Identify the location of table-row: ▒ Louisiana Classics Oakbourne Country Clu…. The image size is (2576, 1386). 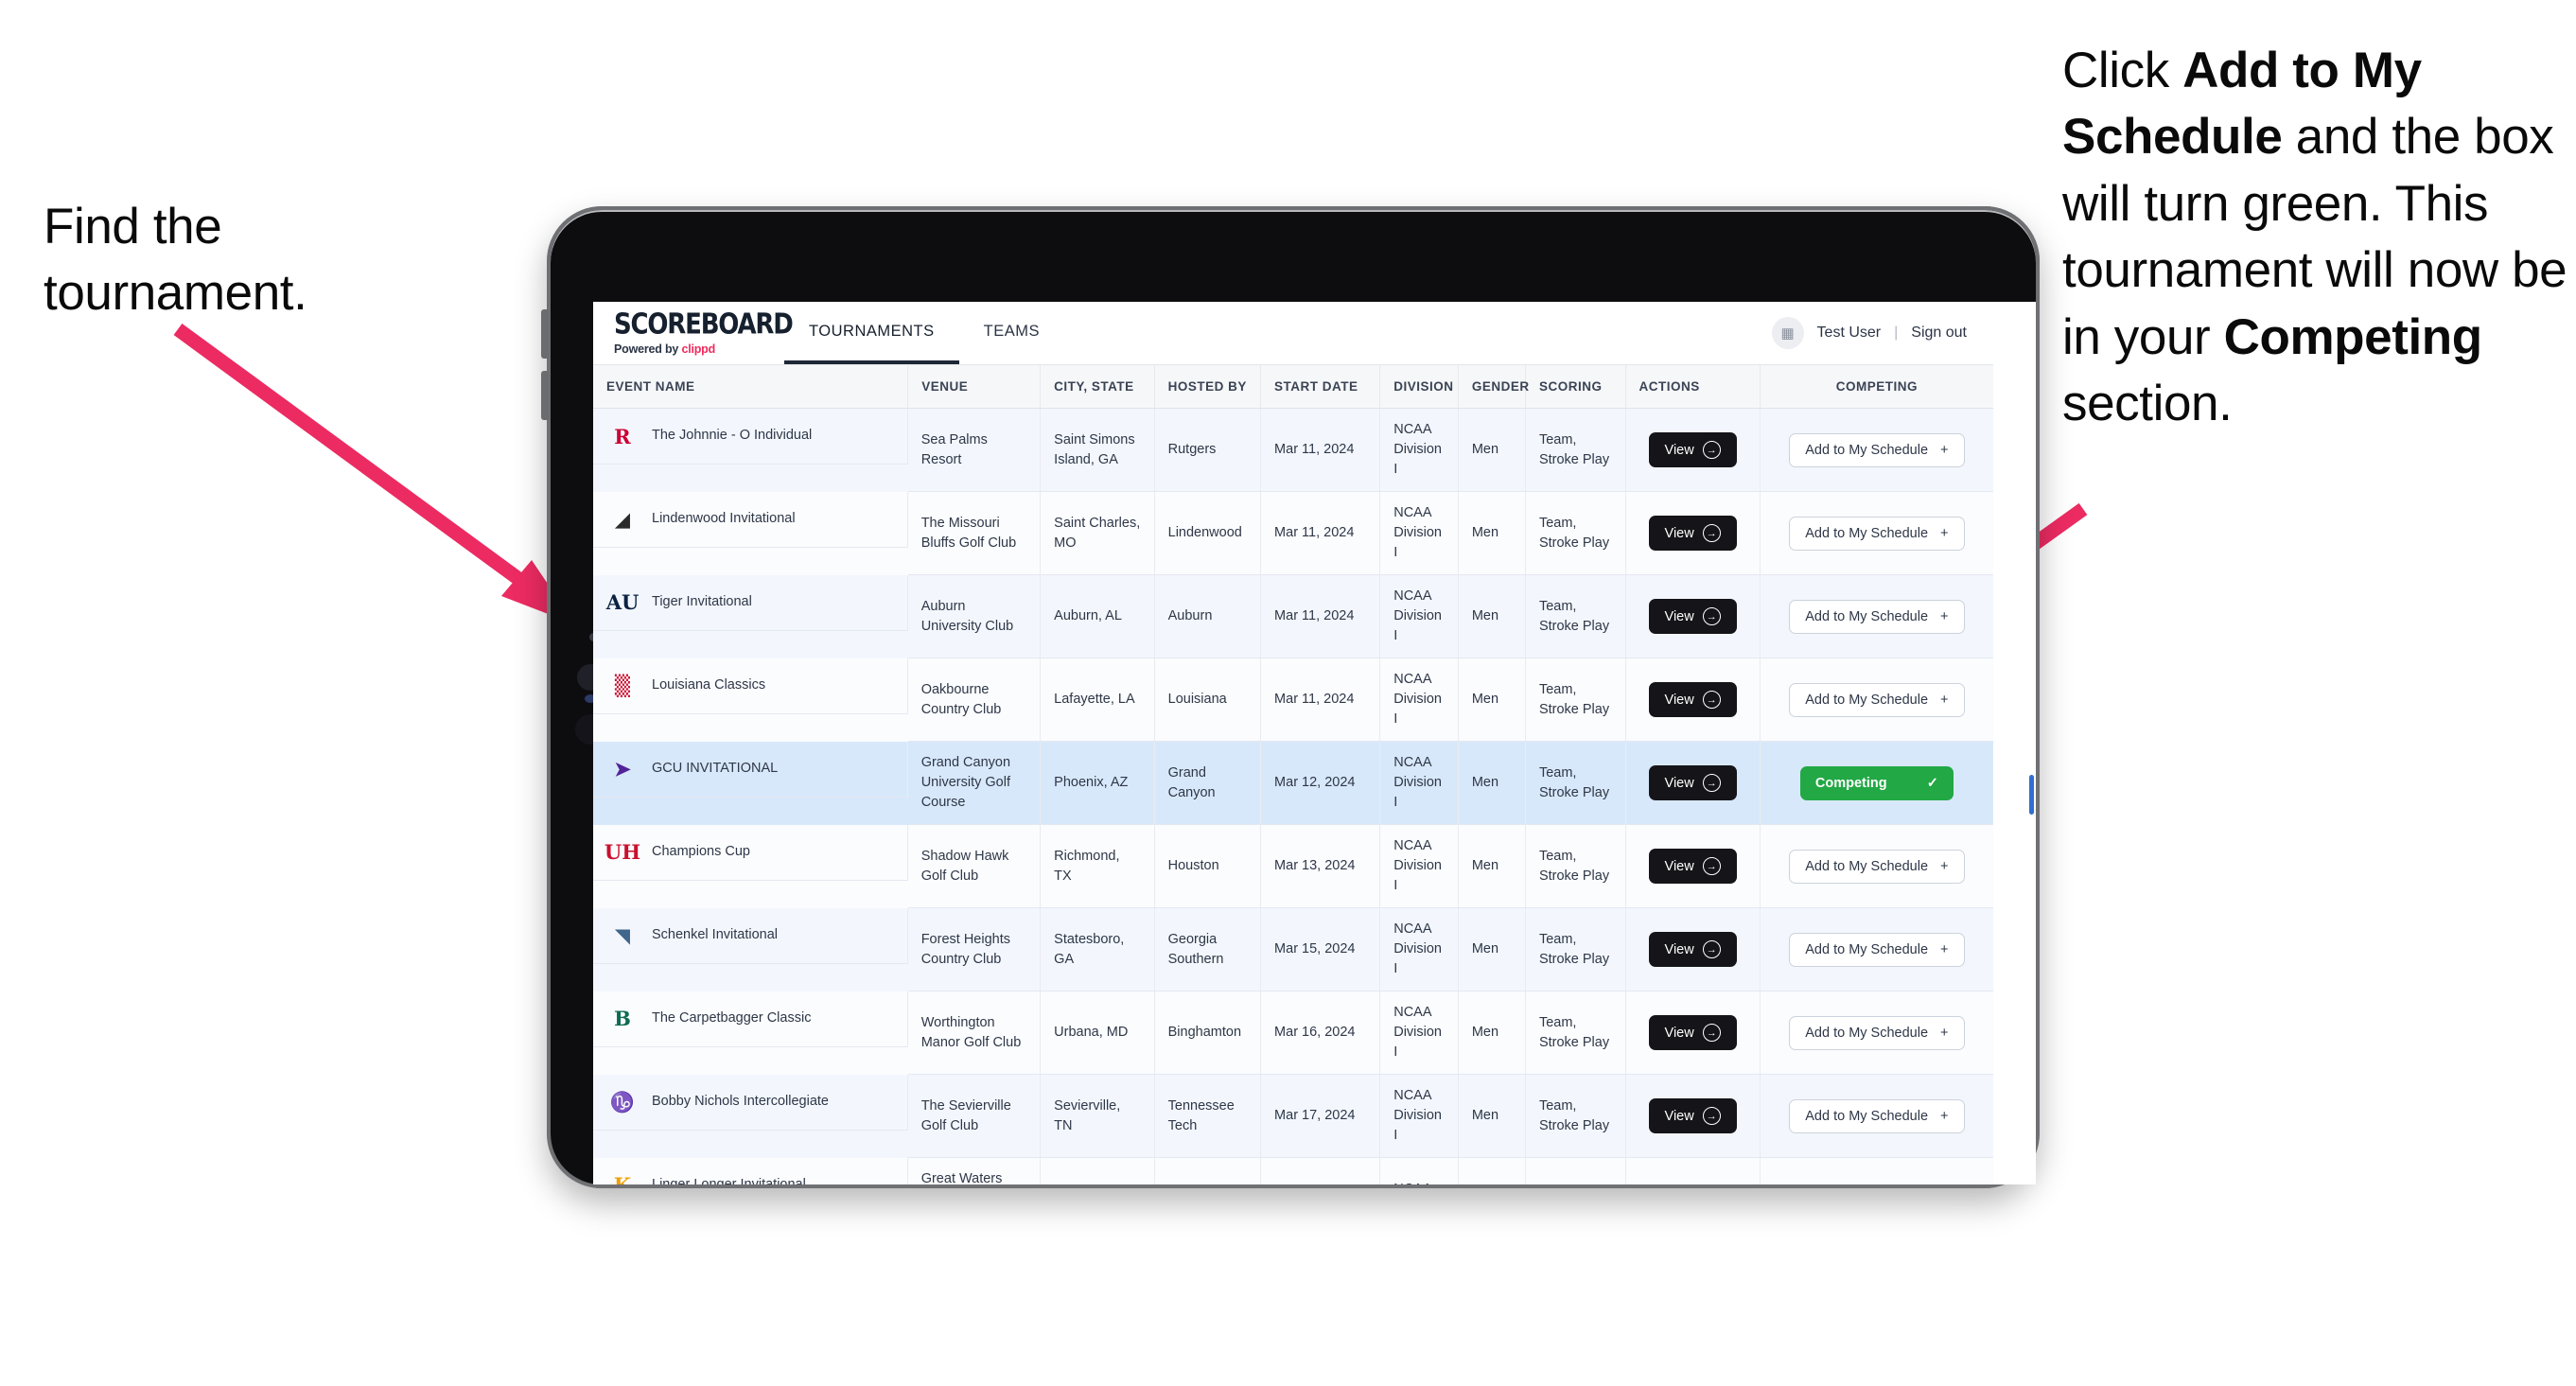
(1293, 700).